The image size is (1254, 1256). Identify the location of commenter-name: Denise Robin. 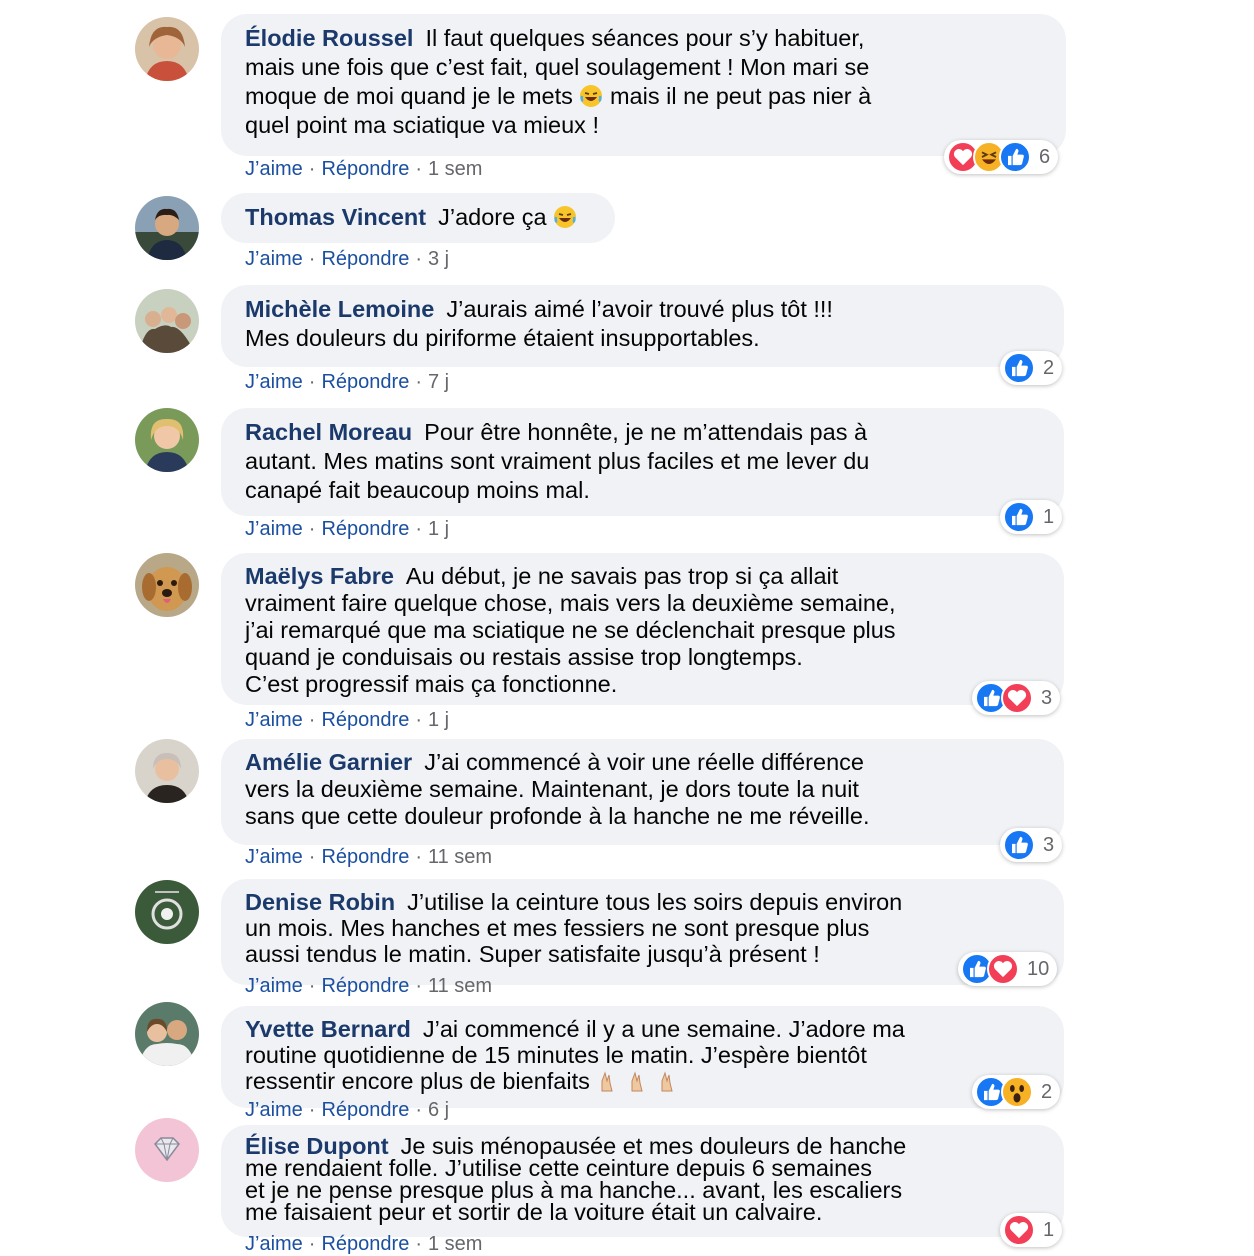
(320, 902).